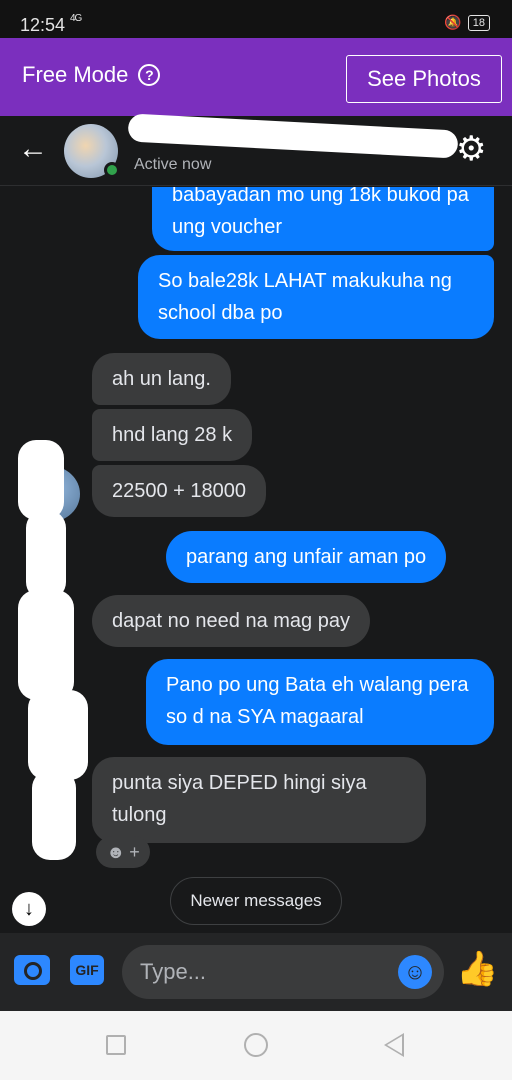 The height and width of the screenshot is (1080, 512). What do you see at coordinates (87, 970) in the screenshot?
I see `gif-icon: GIF` at bounding box center [87, 970].